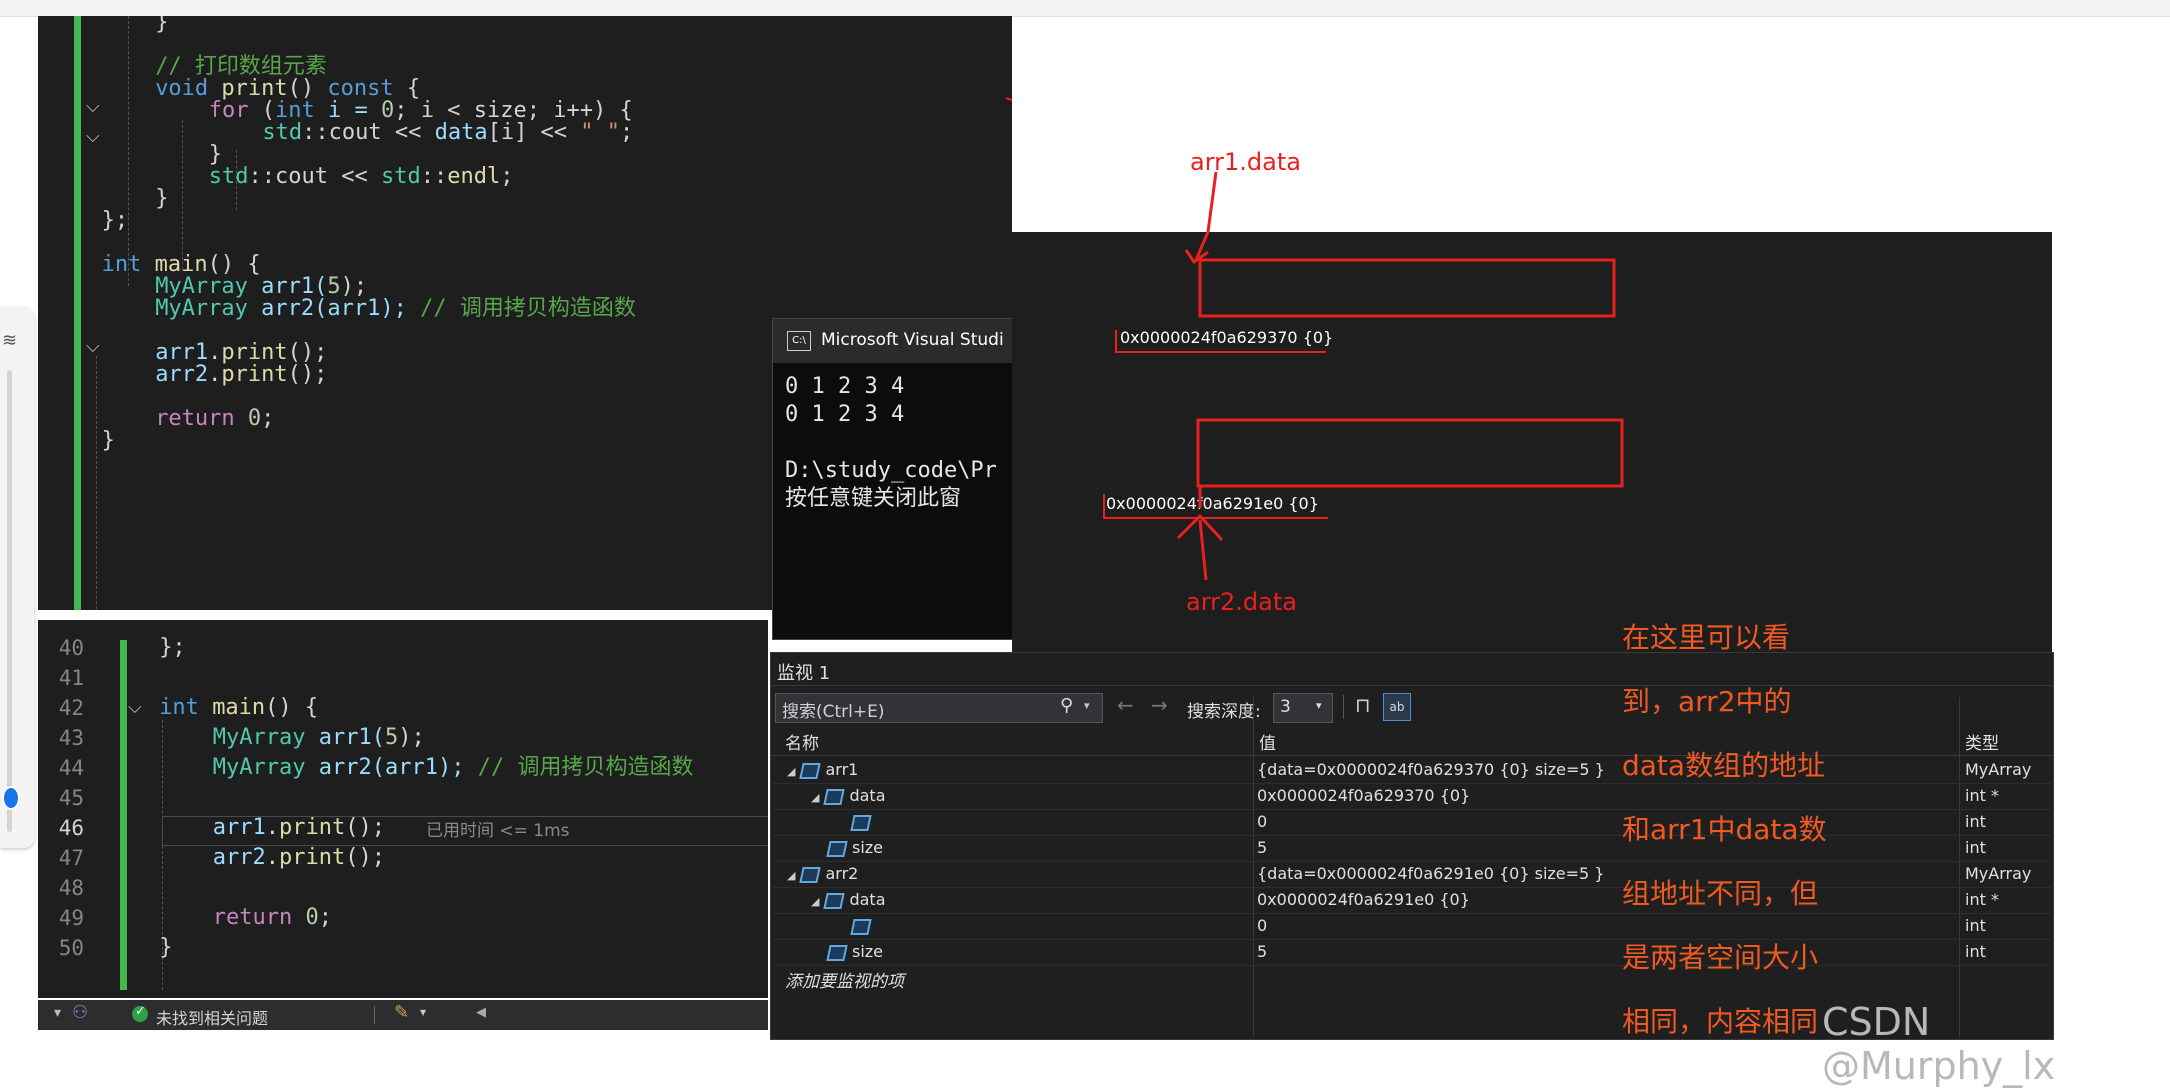  Describe the element at coordinates (1982, 741) in the screenshot. I see `column-header-type: 类型` at that location.